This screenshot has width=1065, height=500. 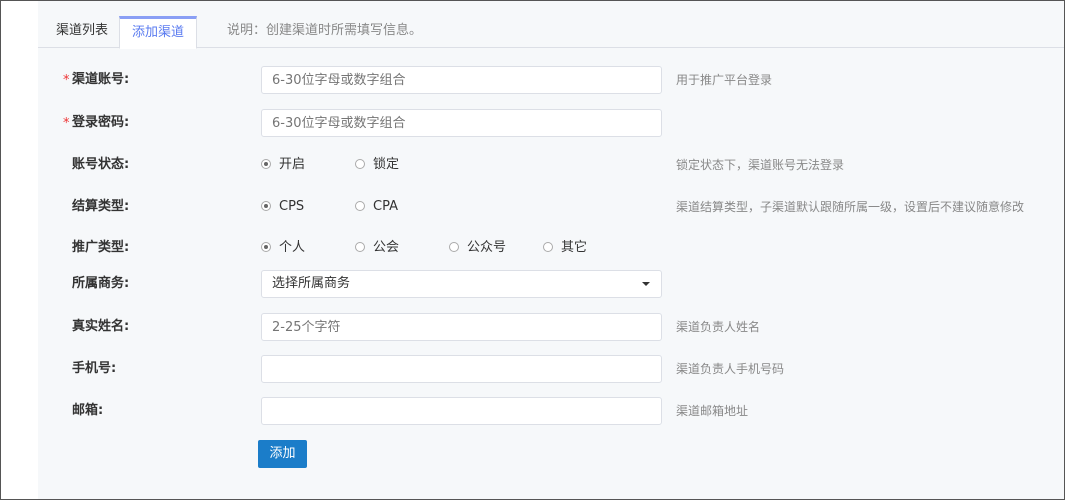 I want to click on add-button: 添加, so click(x=282, y=454).